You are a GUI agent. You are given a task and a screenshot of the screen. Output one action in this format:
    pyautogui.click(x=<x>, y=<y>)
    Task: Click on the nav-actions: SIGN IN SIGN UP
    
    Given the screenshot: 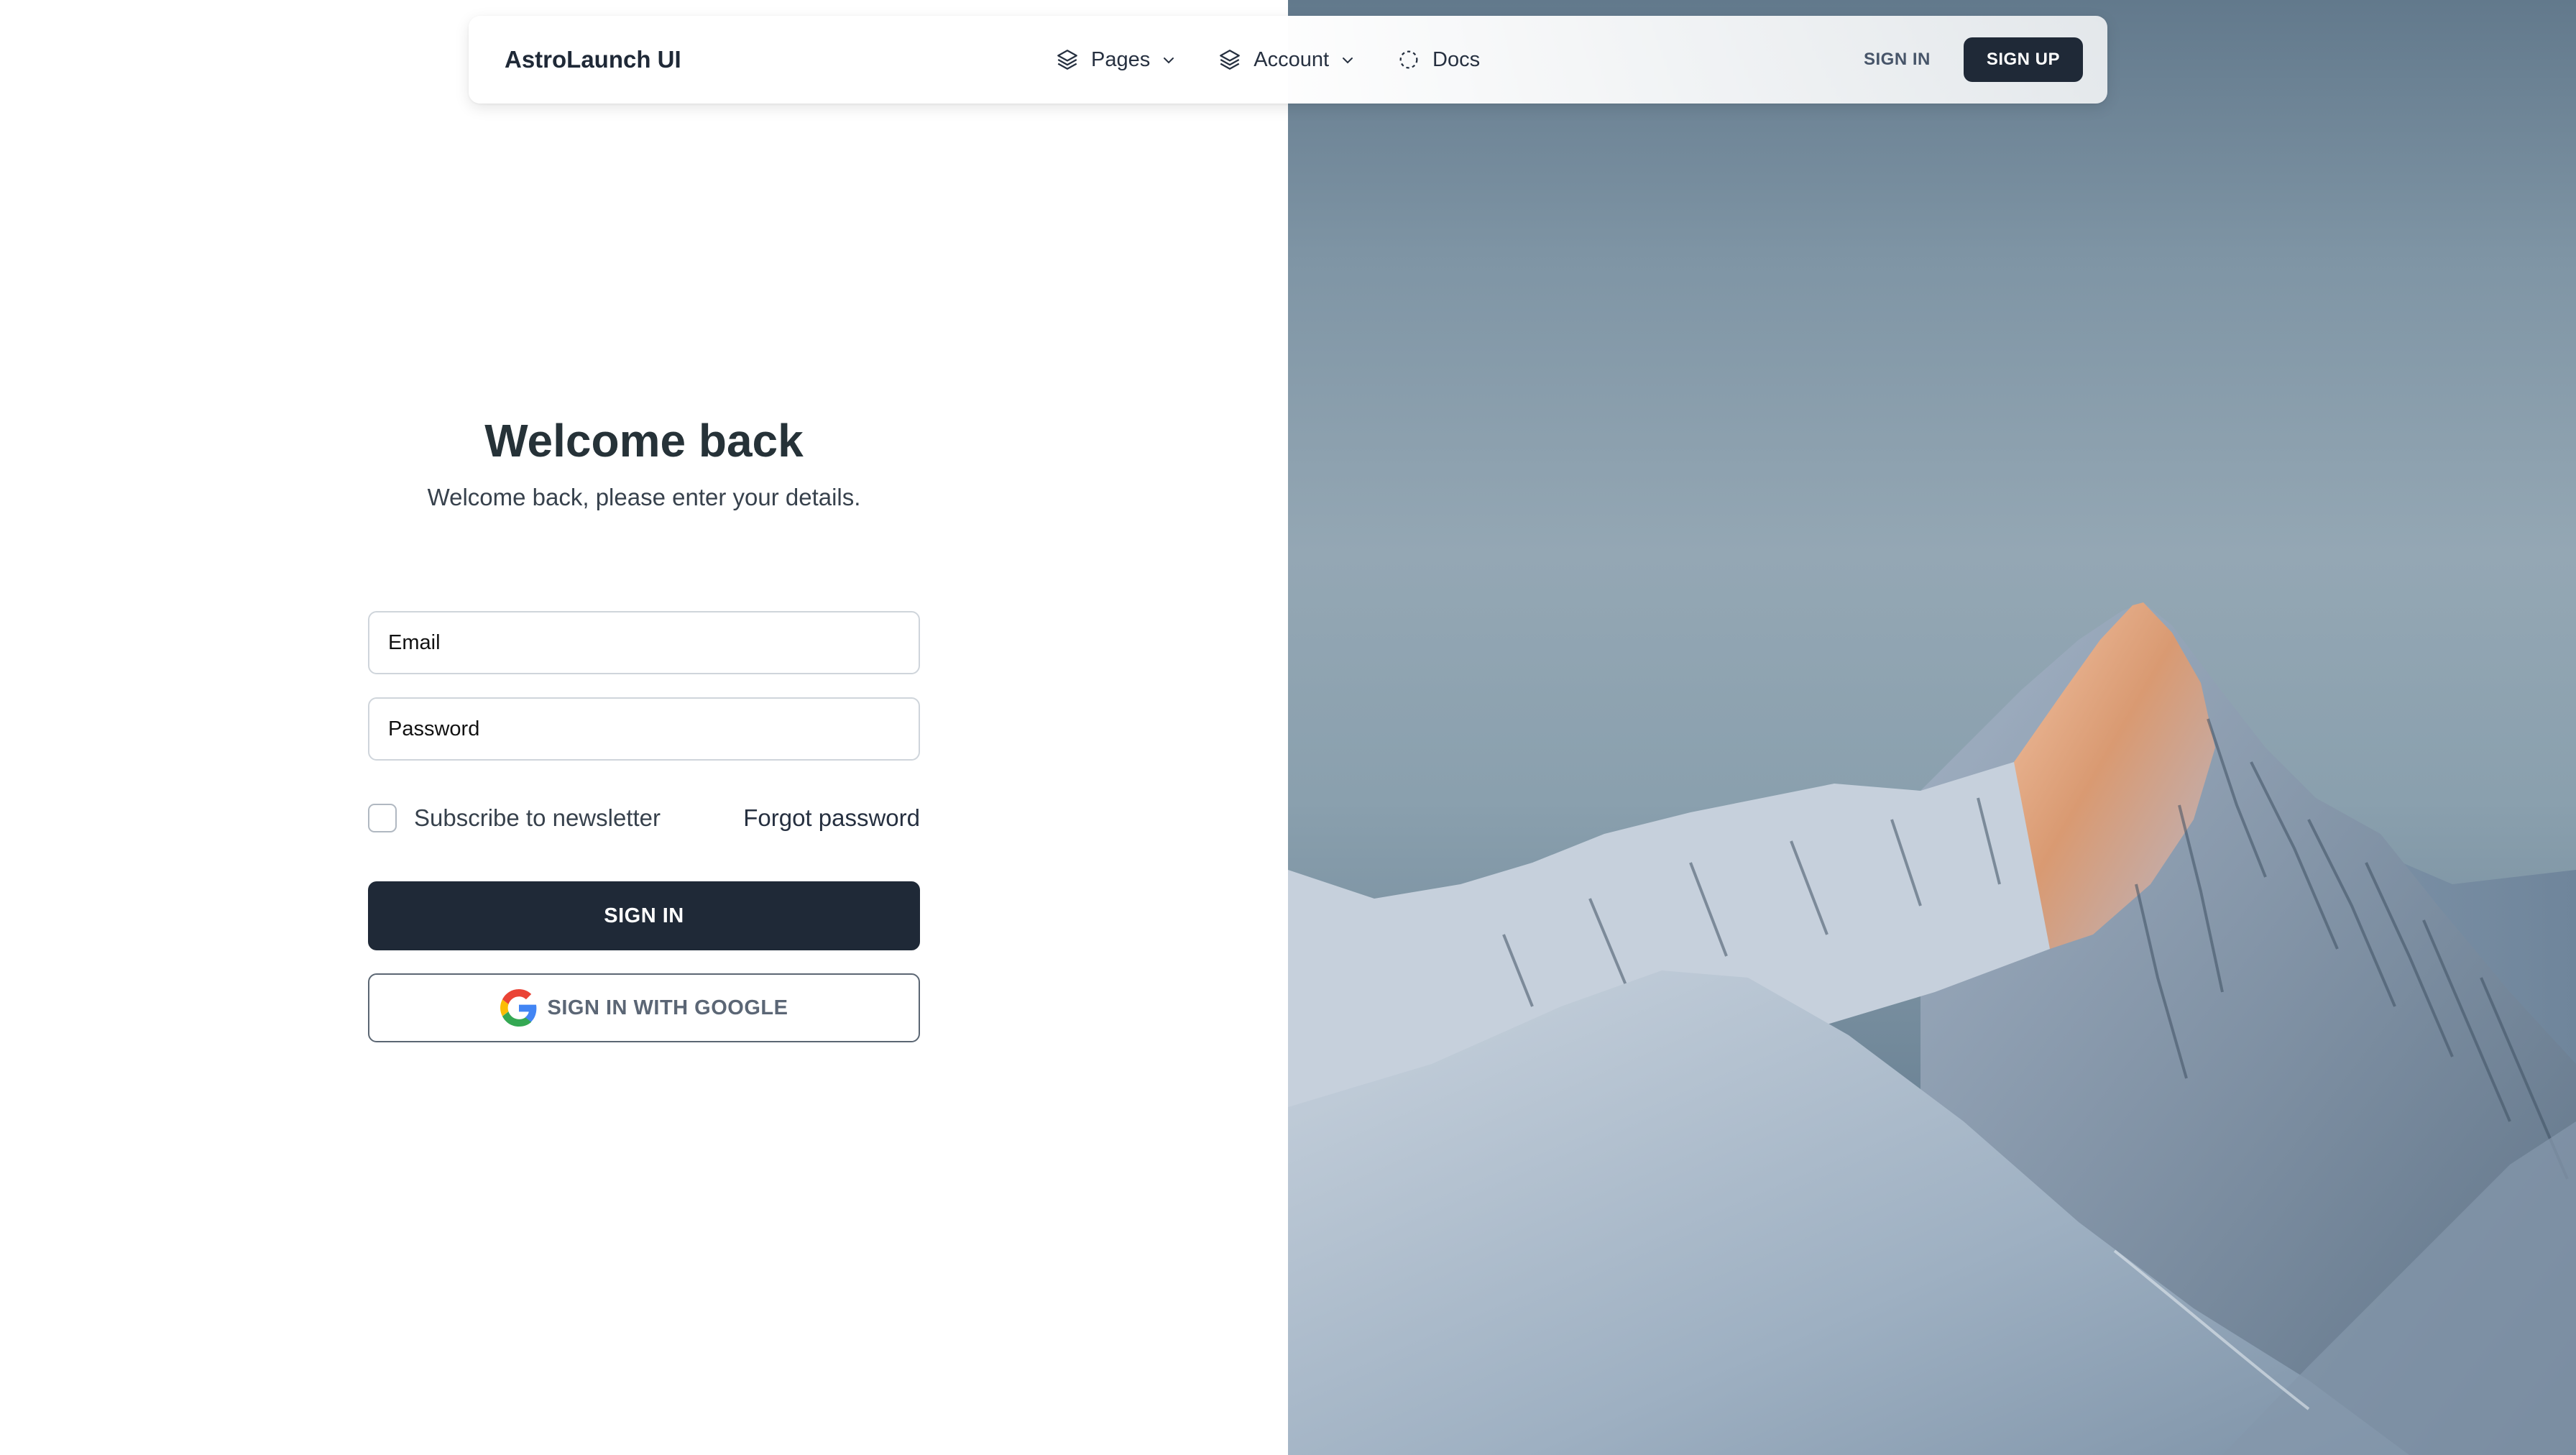 What is the action you would take?
    pyautogui.click(x=1964, y=60)
    